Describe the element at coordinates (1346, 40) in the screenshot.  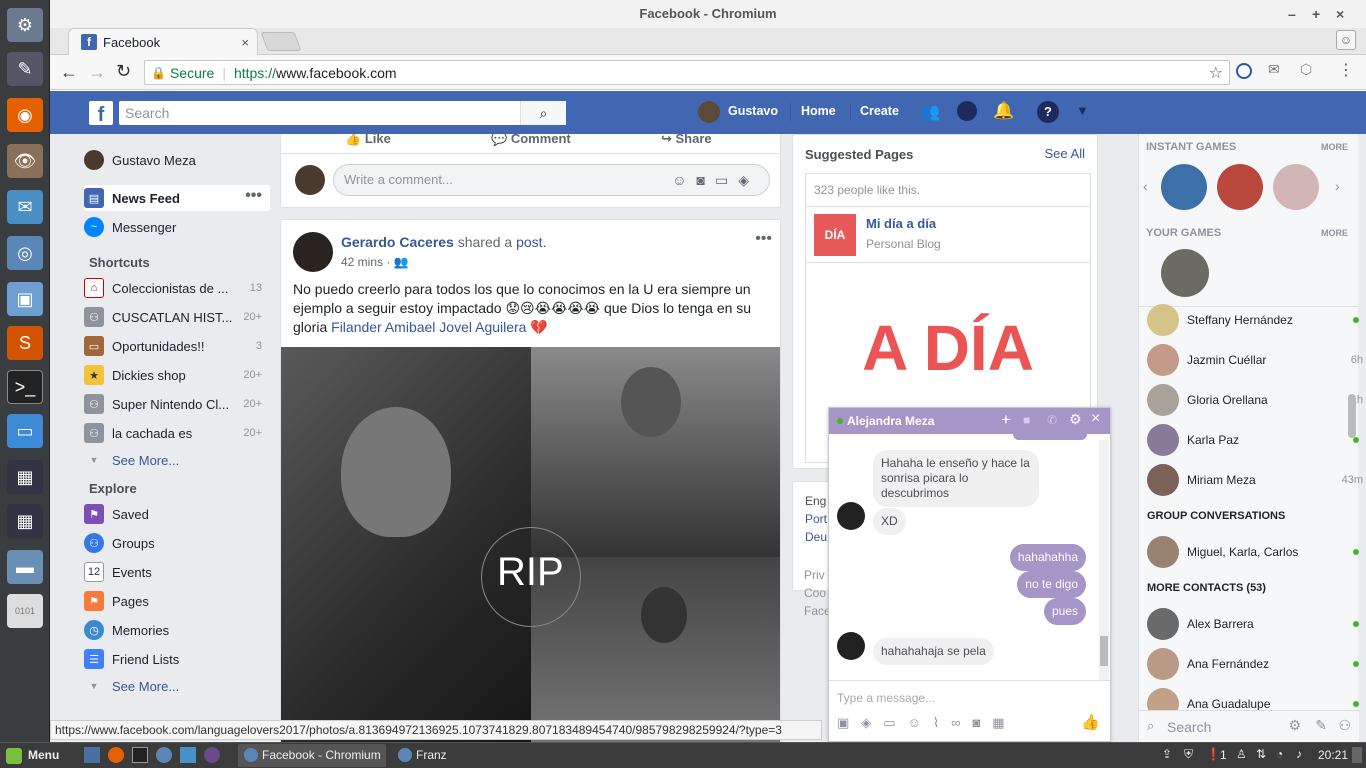
I see `profile-icon: ☺` at that location.